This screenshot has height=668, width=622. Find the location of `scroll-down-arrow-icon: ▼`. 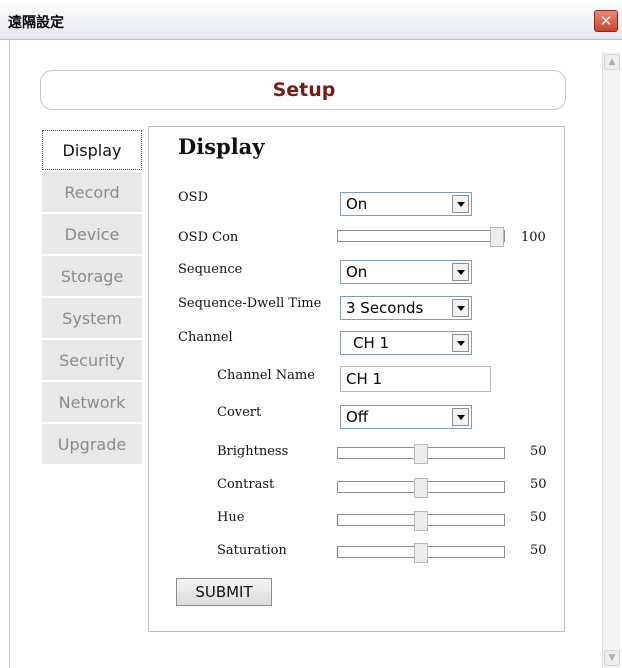

scroll-down-arrow-icon: ▼ is located at coordinates (612, 658).